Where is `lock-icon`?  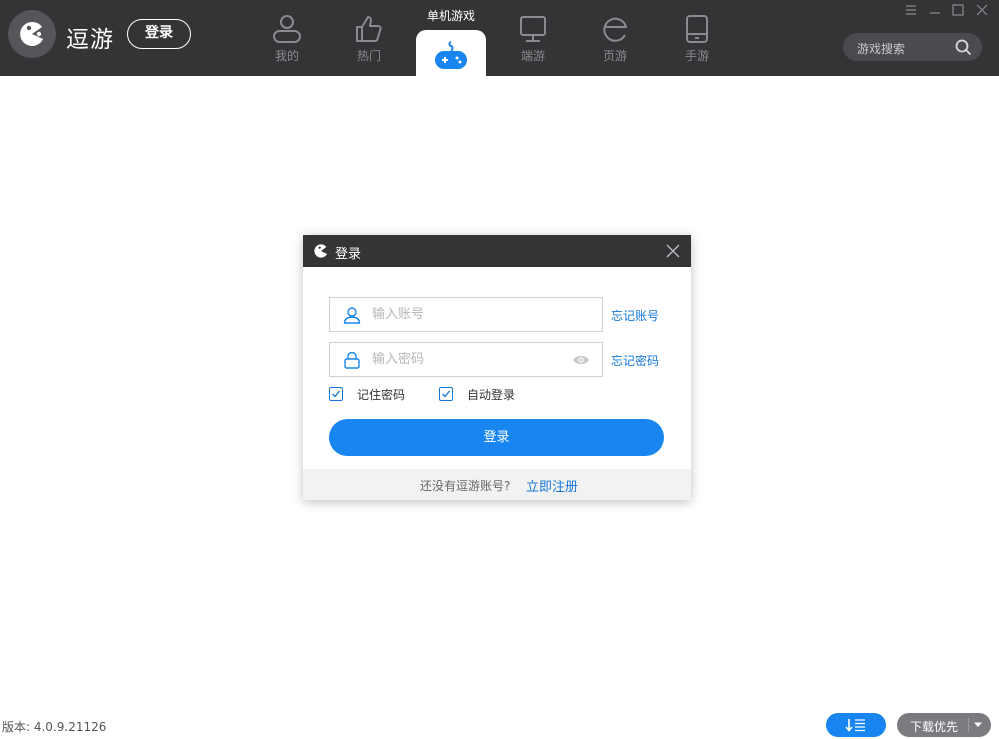
lock-icon is located at coordinates (352, 360).